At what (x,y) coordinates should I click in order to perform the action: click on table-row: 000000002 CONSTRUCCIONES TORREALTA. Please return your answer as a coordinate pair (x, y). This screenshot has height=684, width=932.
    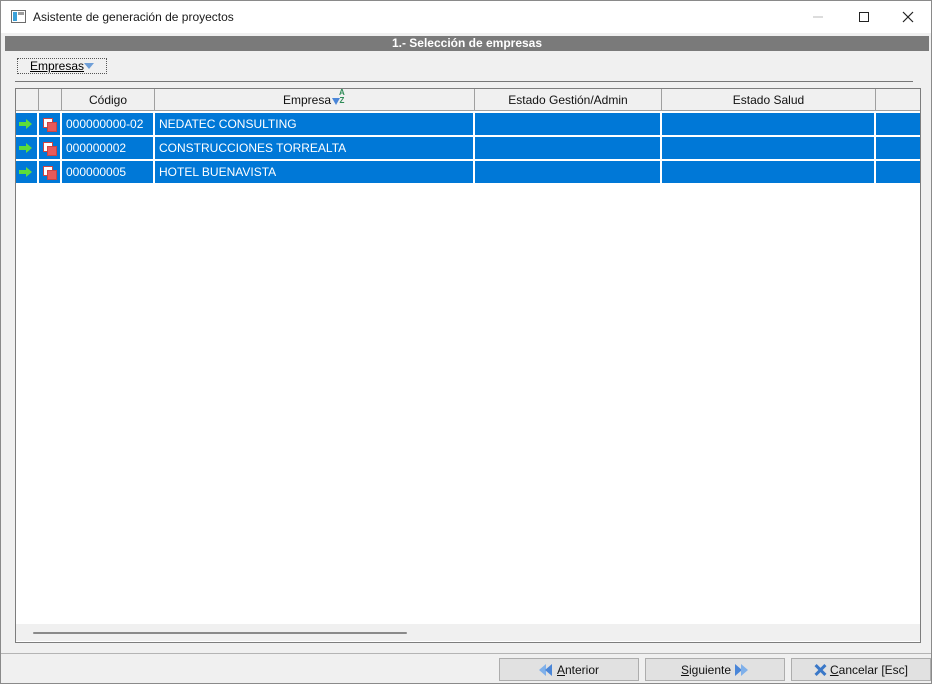
    Looking at the image, I should click on (468, 148).